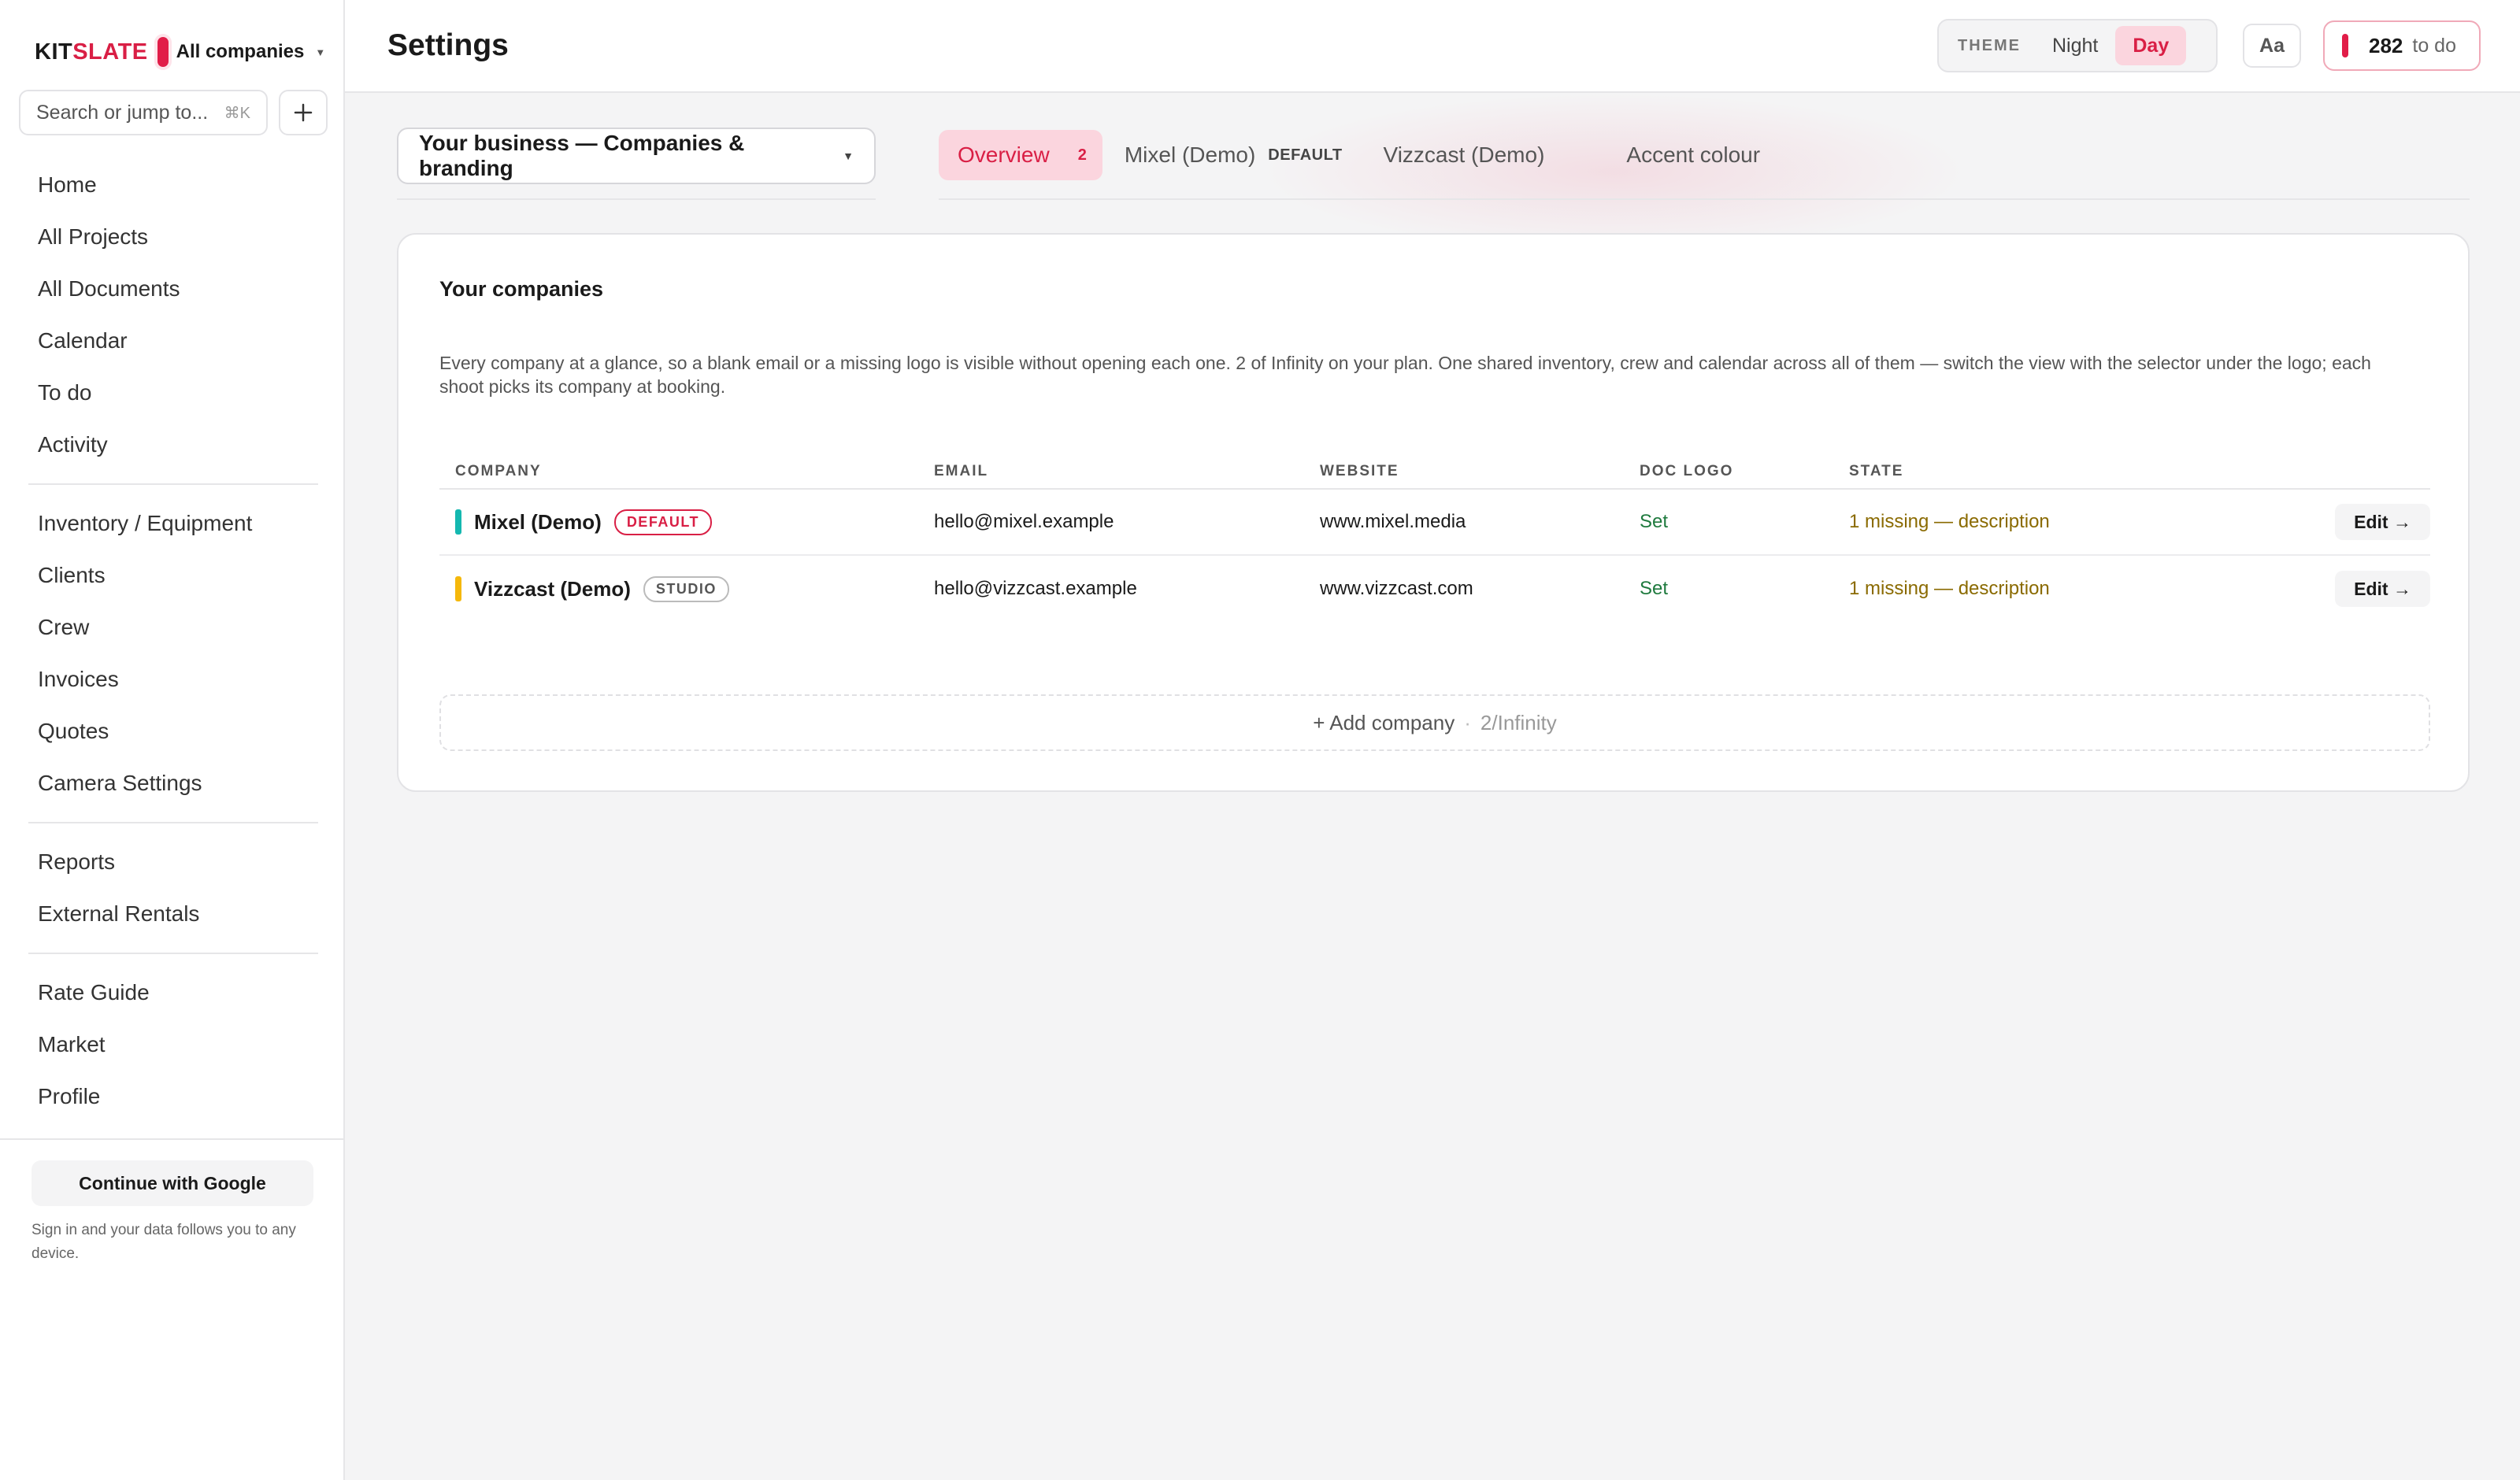  What do you see at coordinates (582, 155) in the screenshot?
I see `settings-section-value: Your business — Companies & branding` at bounding box center [582, 155].